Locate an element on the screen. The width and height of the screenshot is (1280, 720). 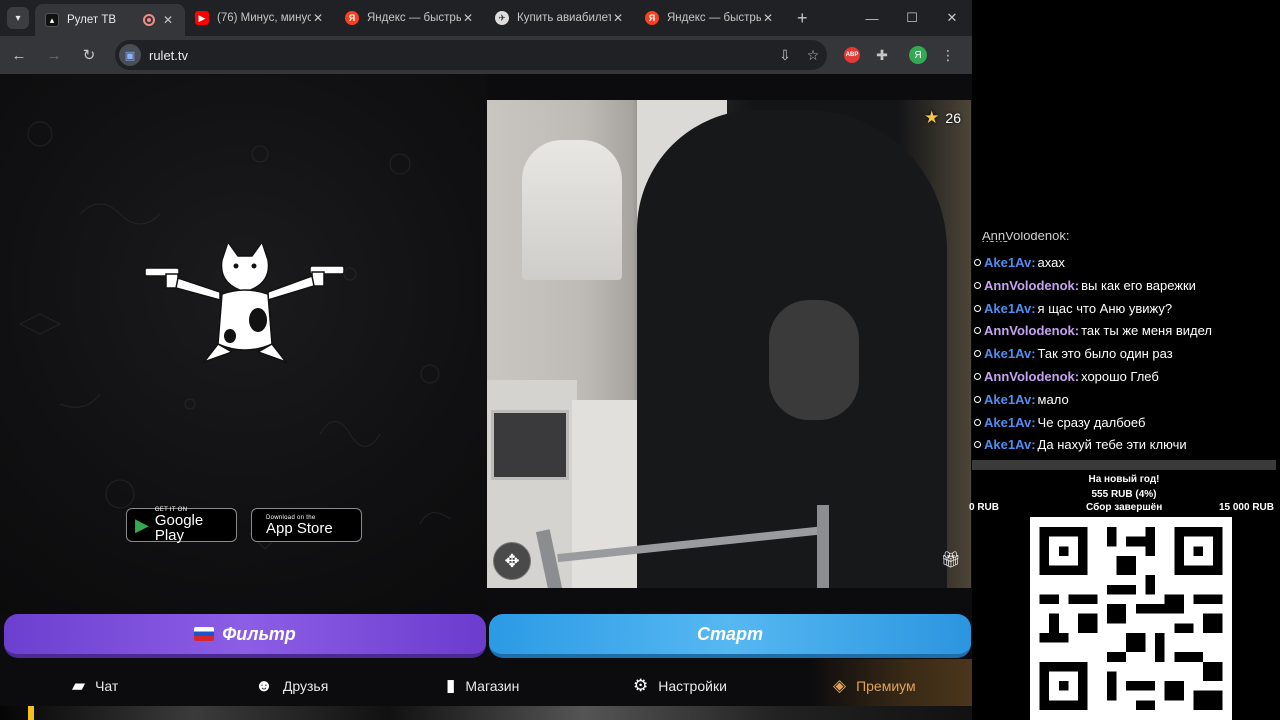
star-icon: ★ is located at coordinates (932, 117).